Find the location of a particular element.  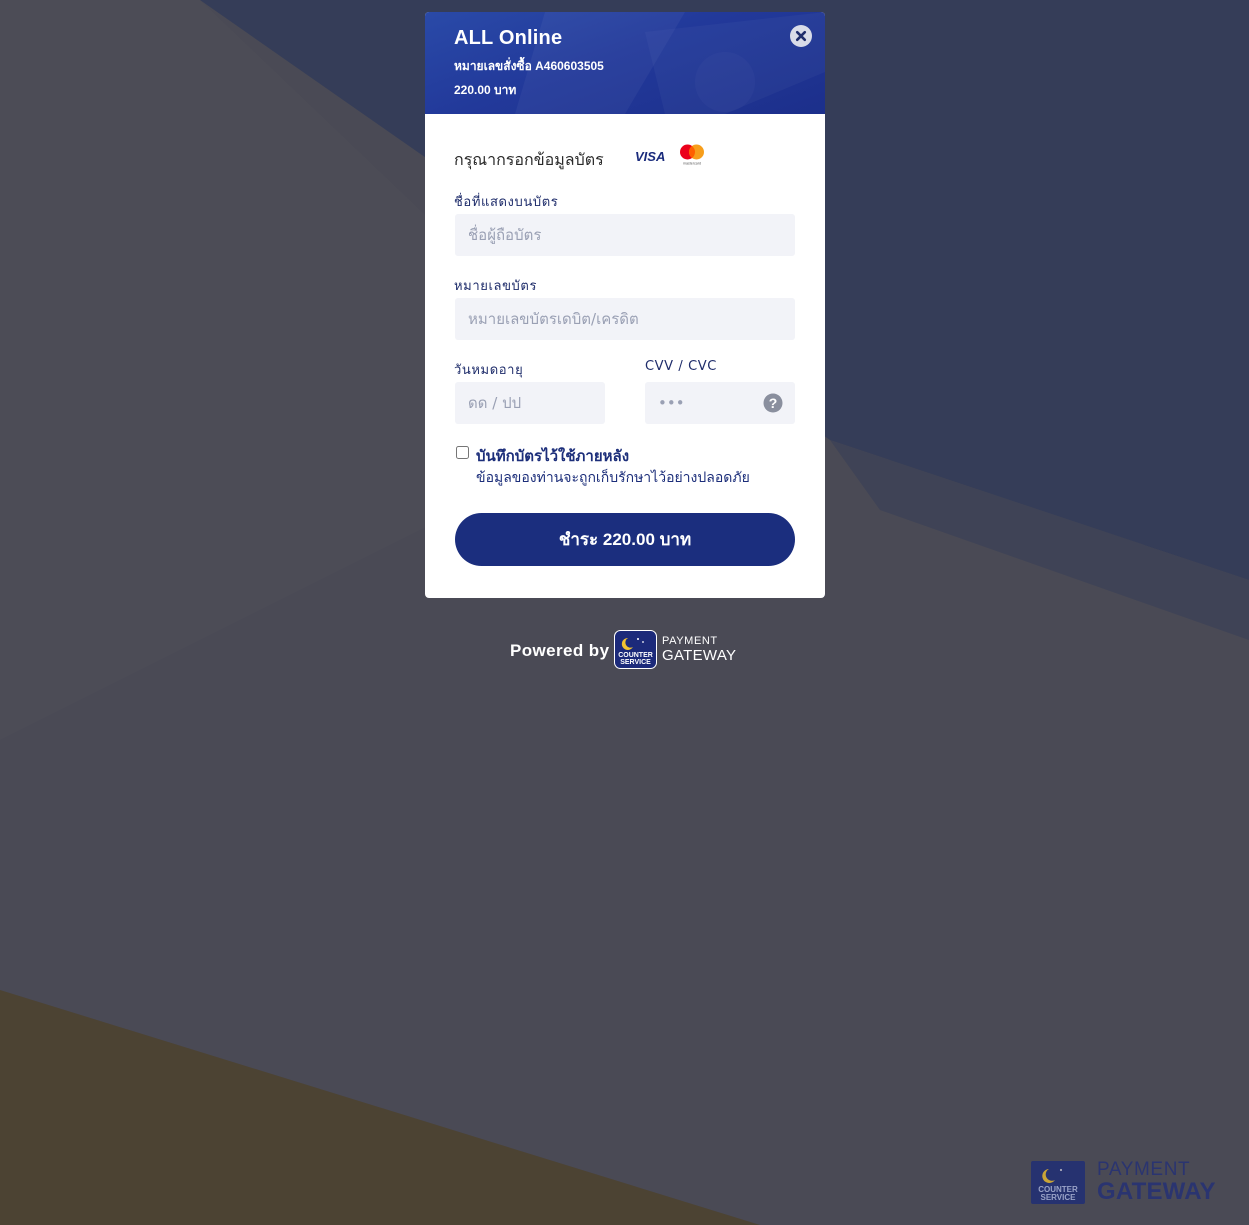

save-card-checkbox is located at coordinates (462, 452).